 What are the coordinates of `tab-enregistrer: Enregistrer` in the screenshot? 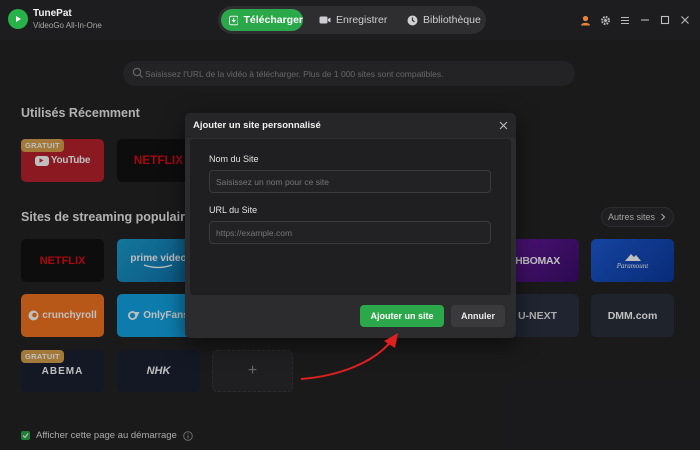 It's located at (353, 20).